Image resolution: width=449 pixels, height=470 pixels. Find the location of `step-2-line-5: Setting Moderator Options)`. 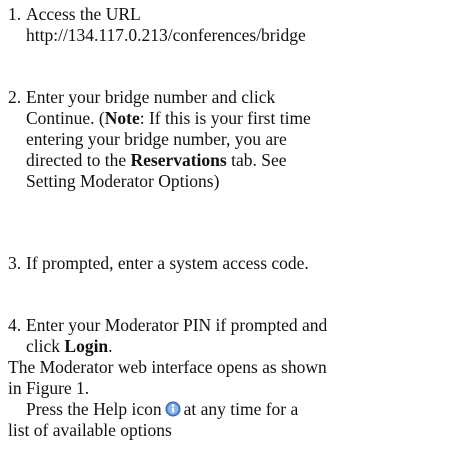

step-2-line-5: Setting Moderator Options) is located at coordinates (123, 181).